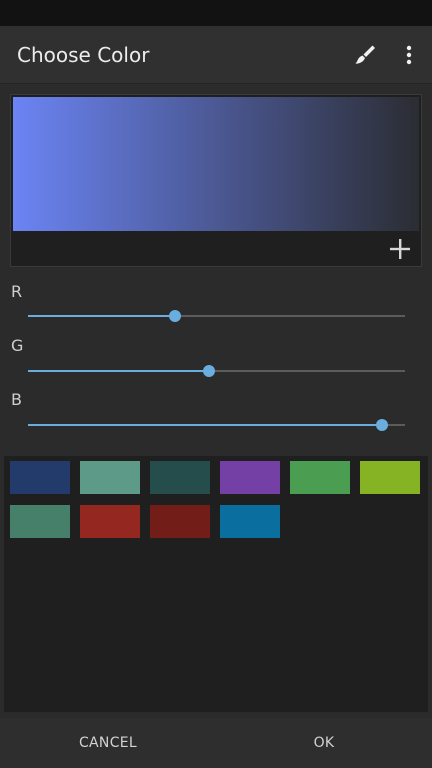  I want to click on dialog-actions: CANCEL OK, so click(216, 743).